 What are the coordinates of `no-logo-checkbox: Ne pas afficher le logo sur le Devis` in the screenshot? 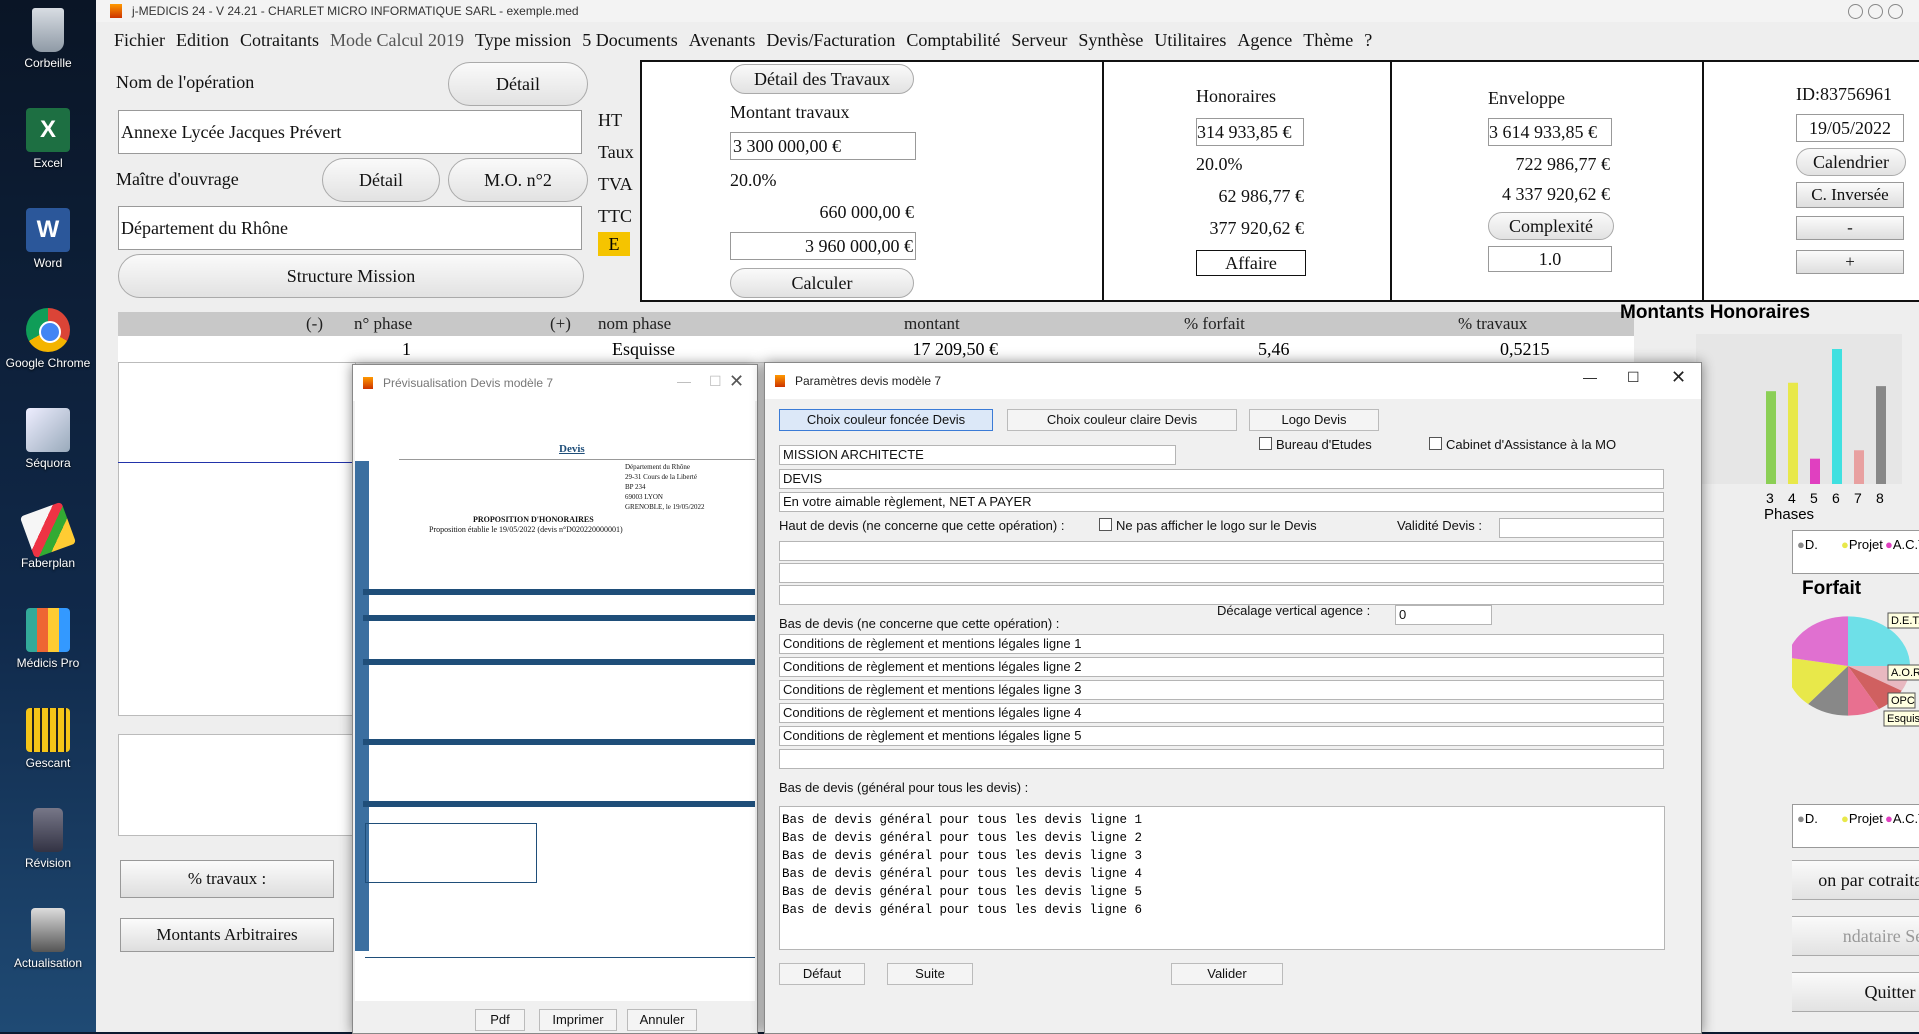 It's located at (1208, 525).